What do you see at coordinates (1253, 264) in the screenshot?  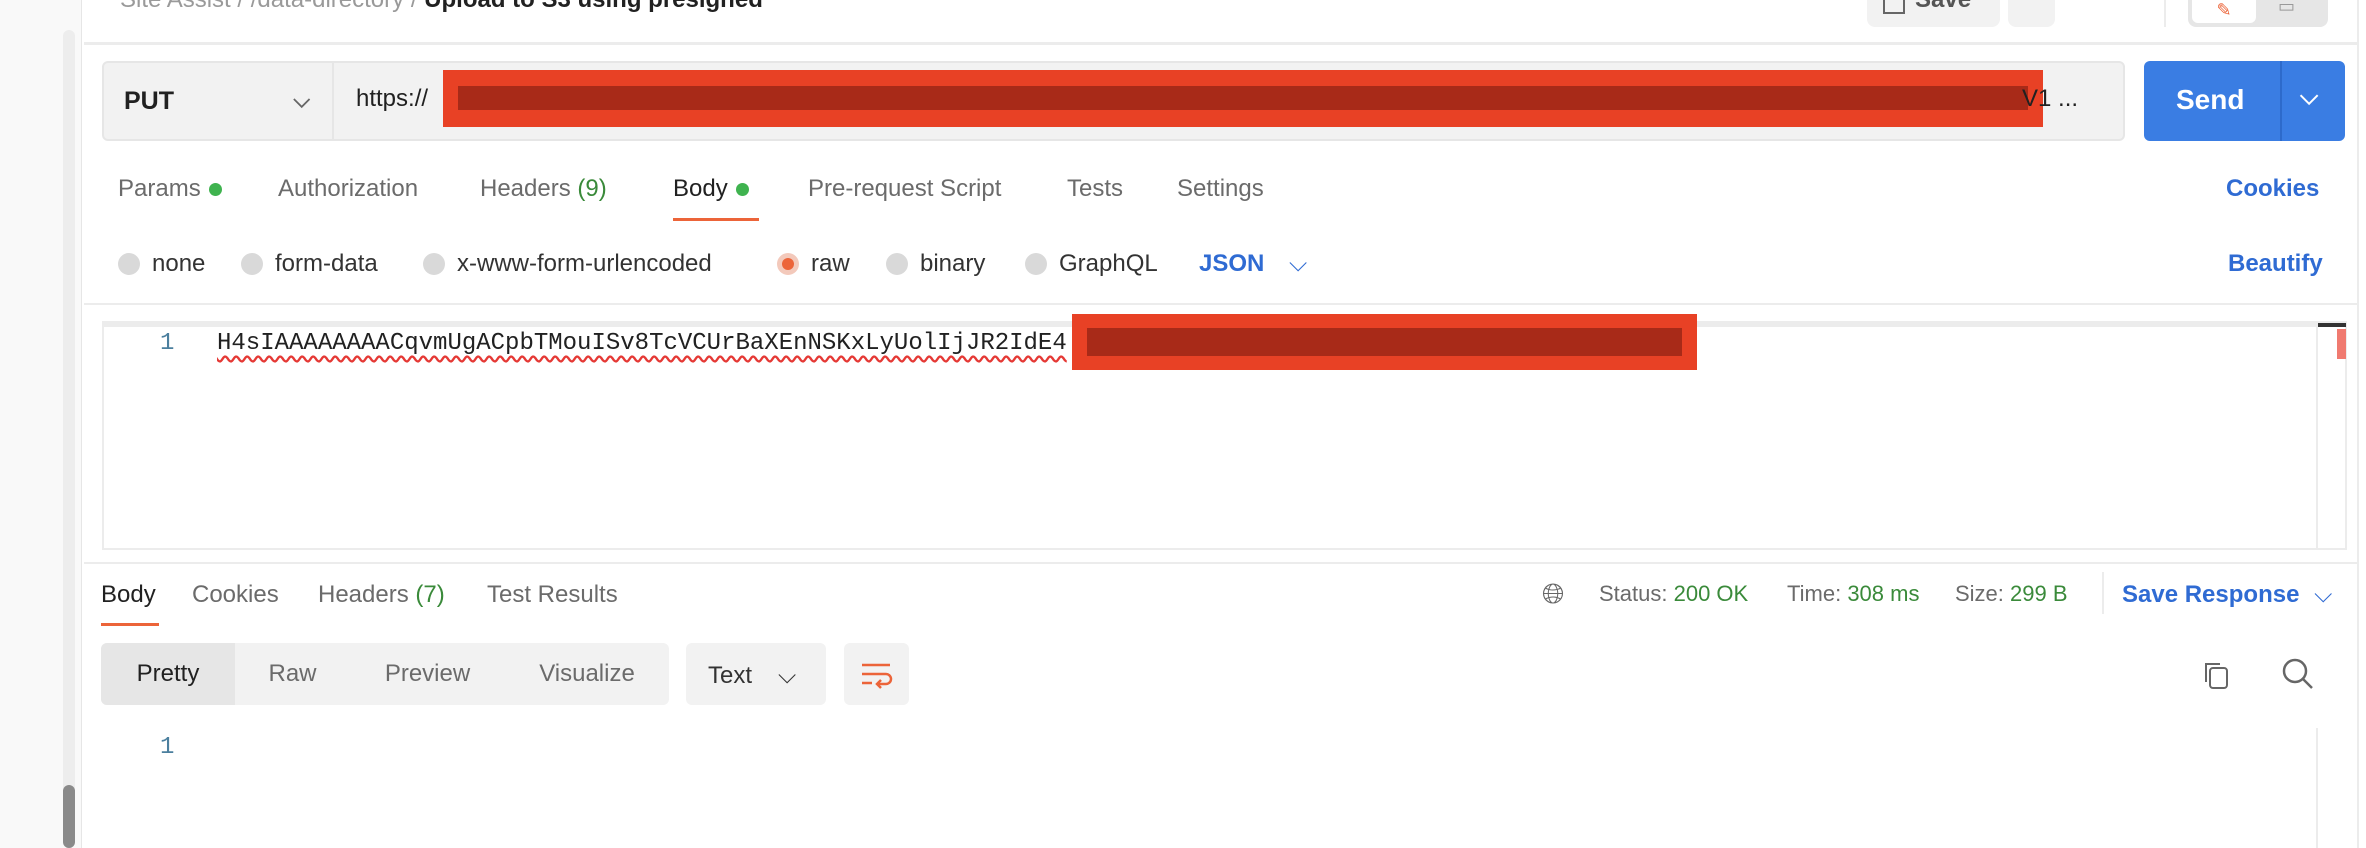 I see `format-select: JSON ⌵` at bounding box center [1253, 264].